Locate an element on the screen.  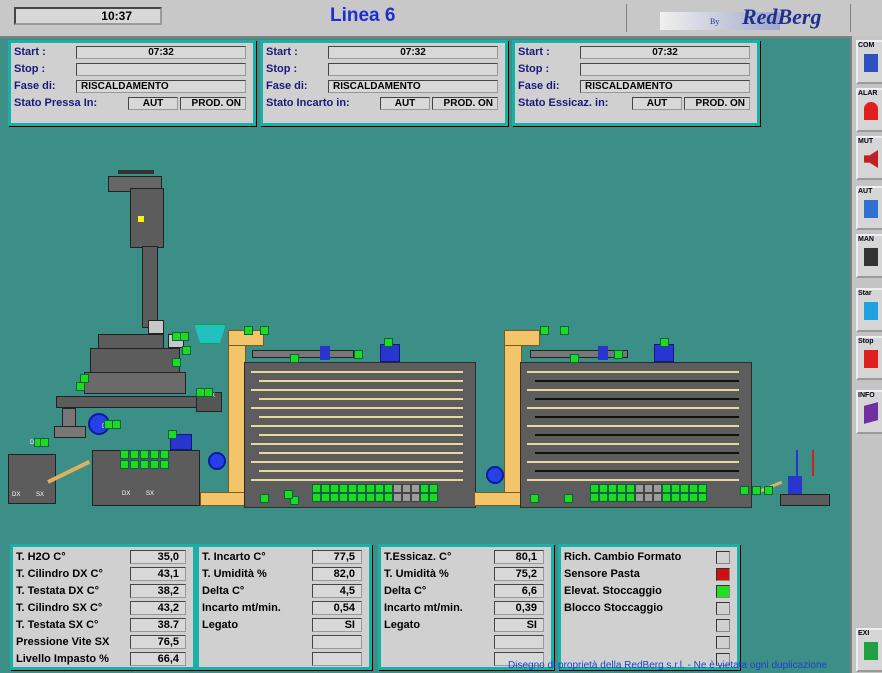
right-toolbar: COM ALAR MUT AUT MAN Star Stop INFO EXI is located at coordinates (866, 354).